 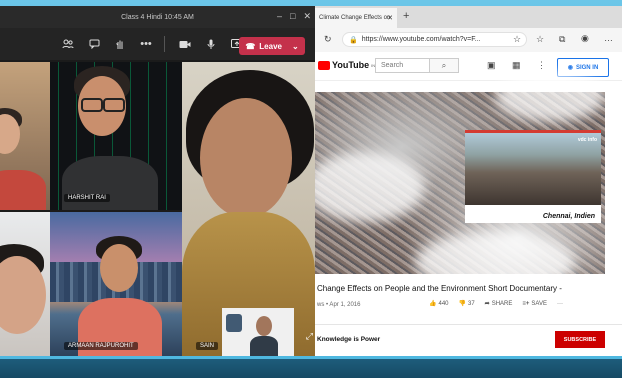 I want to click on raise-hand-icon, so click(x=120, y=44).